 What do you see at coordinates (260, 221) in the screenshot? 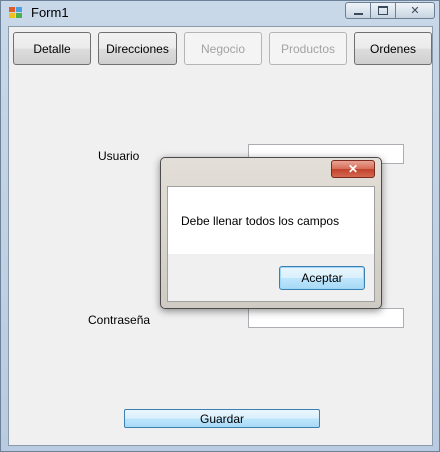
I see `dialog-message: Debe llenar todos los campos` at bounding box center [260, 221].